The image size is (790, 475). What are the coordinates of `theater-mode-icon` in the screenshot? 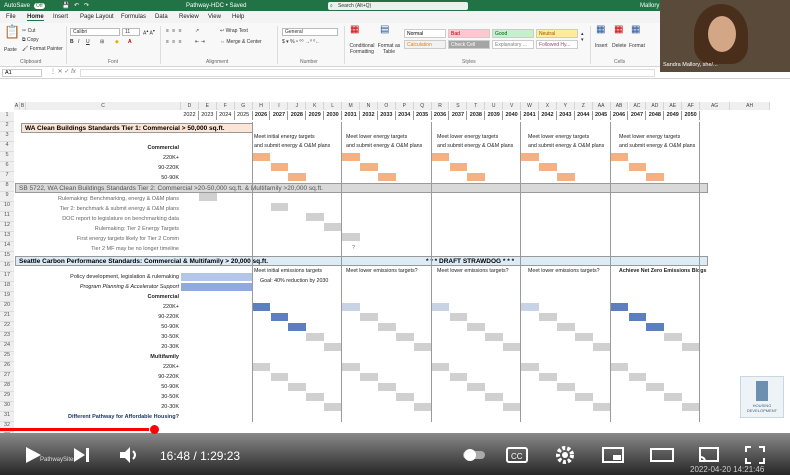 It's located at (662, 455).